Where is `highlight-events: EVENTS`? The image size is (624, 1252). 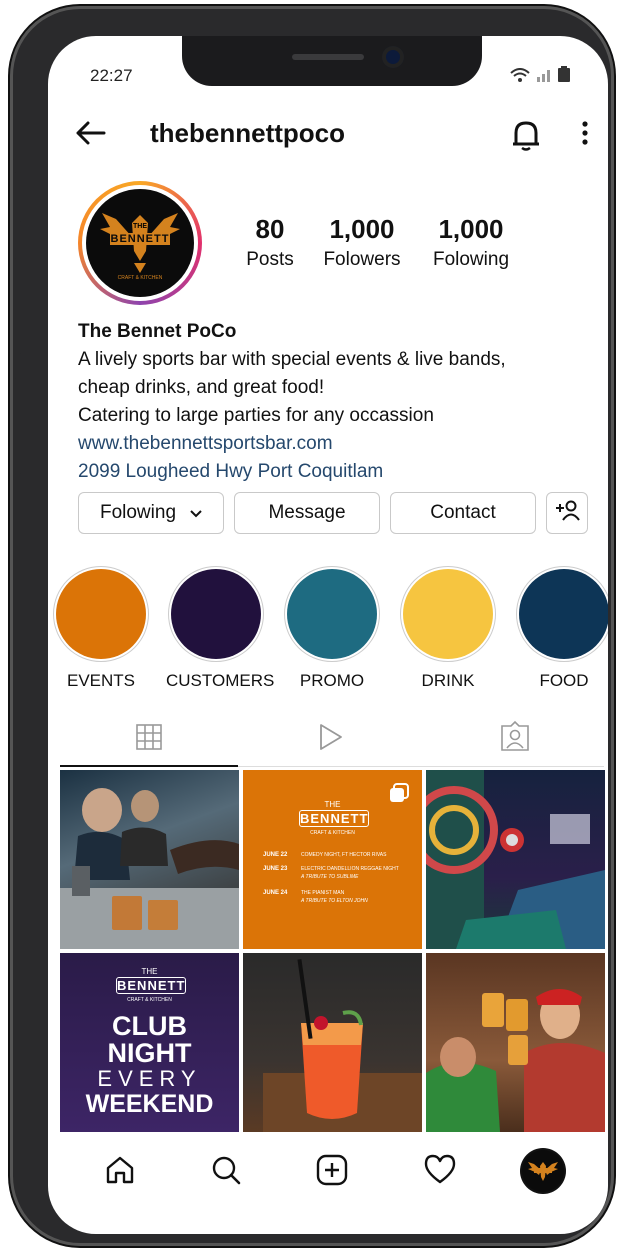
highlight-events: EVENTS is located at coordinates (101, 630).